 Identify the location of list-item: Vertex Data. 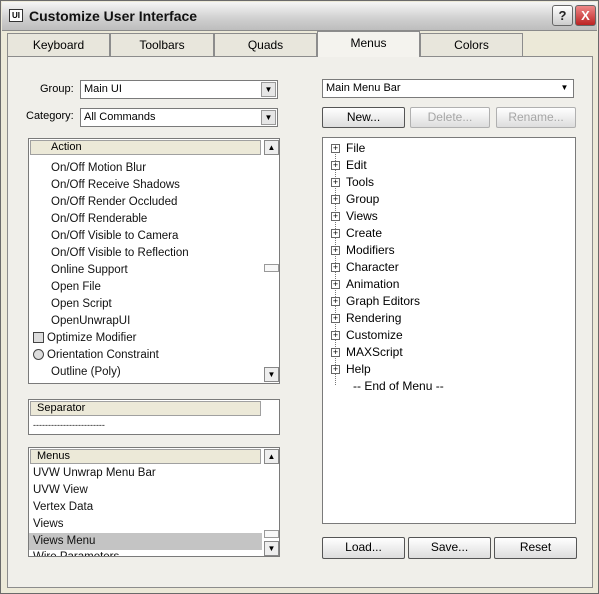
(63, 507).